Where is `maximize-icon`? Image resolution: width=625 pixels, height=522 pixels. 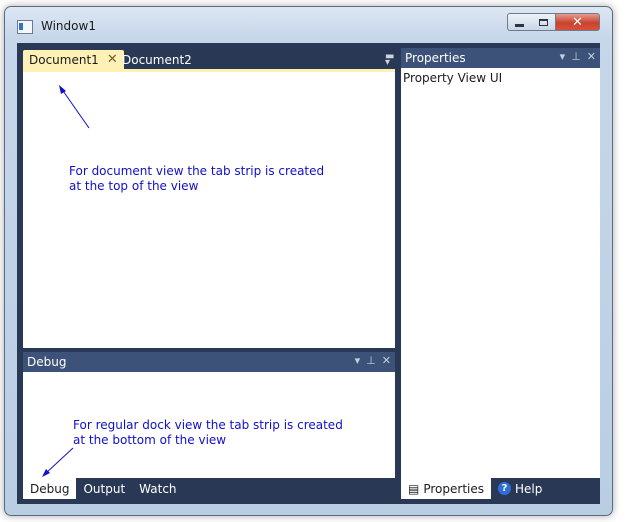 maximize-icon is located at coordinates (543, 22).